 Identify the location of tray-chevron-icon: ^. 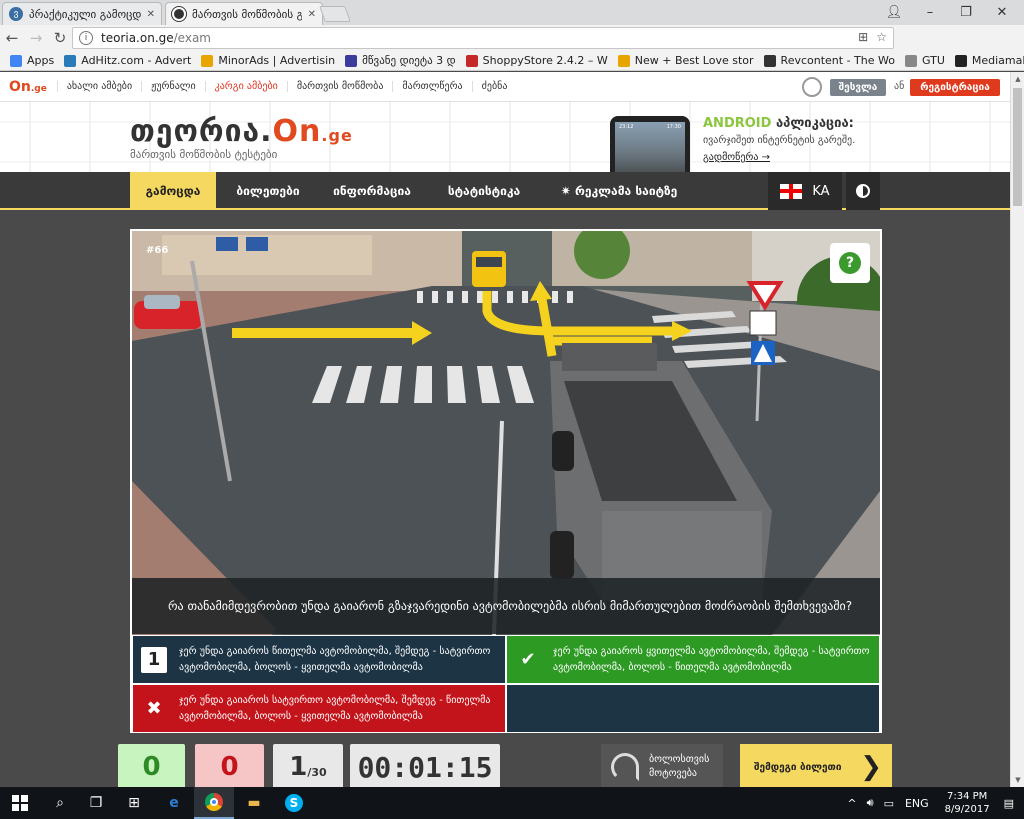
(851, 803).